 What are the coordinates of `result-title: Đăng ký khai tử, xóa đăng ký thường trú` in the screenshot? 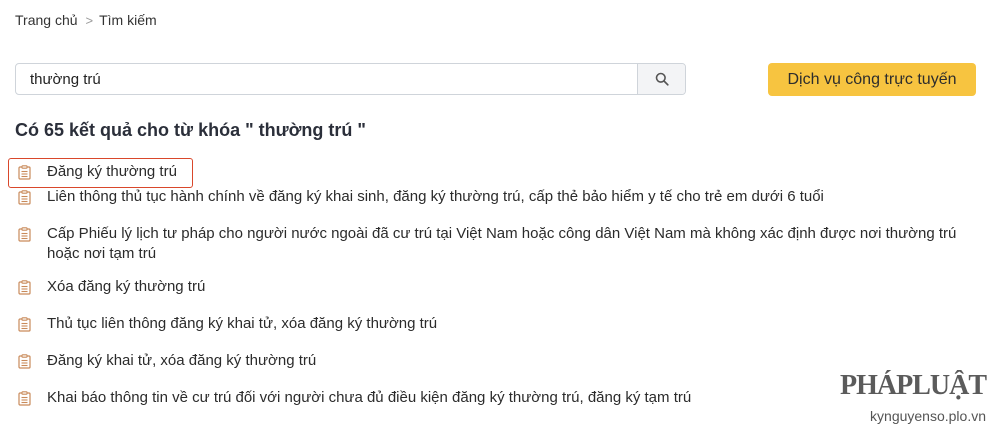 It's located at (182, 360).